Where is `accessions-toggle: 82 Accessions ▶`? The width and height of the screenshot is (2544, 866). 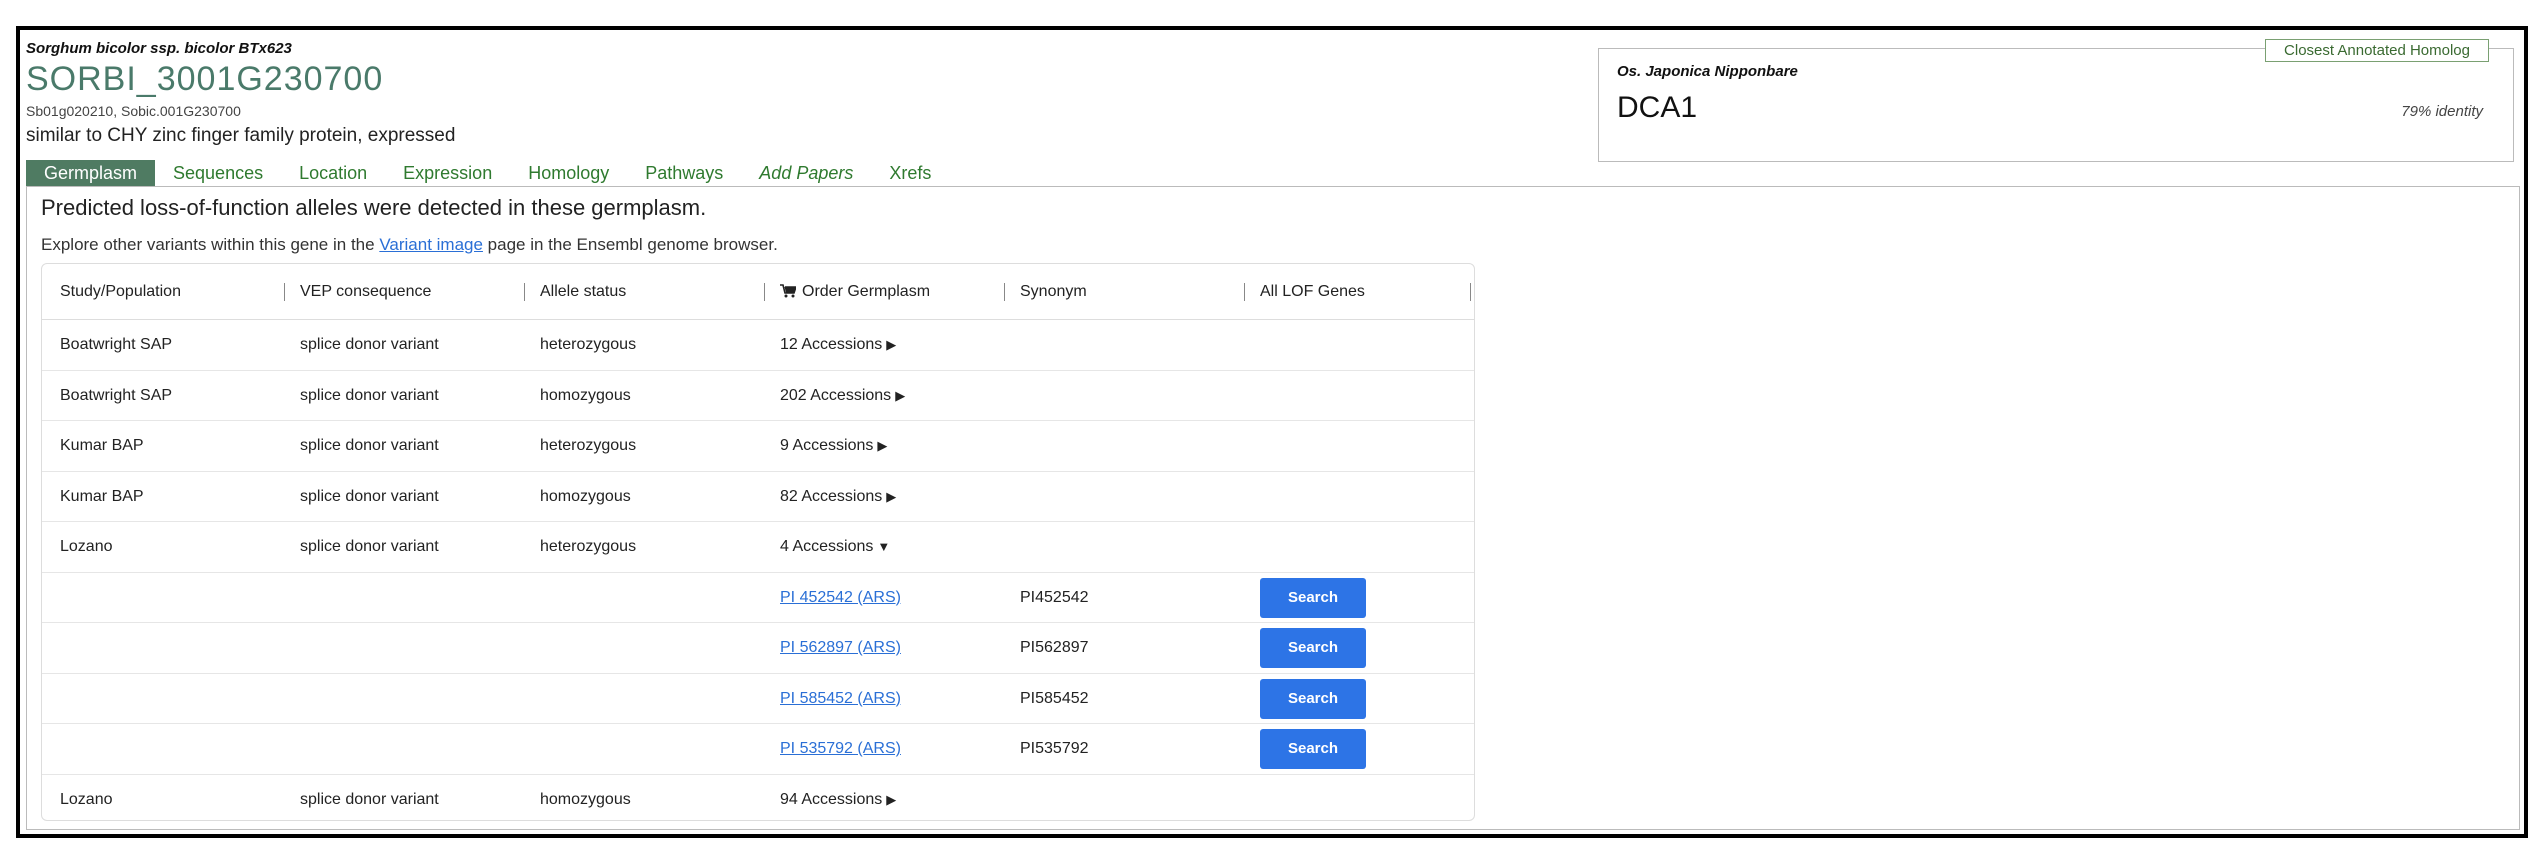 accessions-toggle: 82 Accessions ▶ is located at coordinates (838, 497).